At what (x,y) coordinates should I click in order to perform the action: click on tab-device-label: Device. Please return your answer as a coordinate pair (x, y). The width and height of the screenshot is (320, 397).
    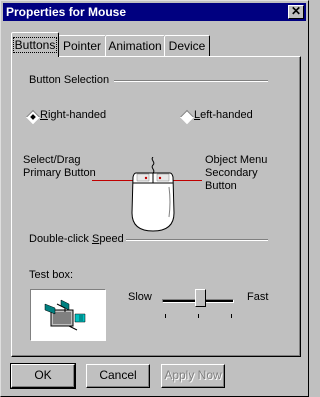
    Looking at the image, I should click on (187, 46).